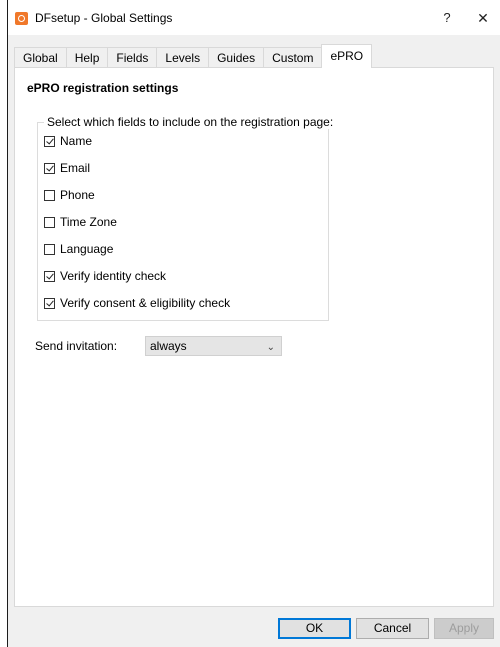  I want to click on field-label: Time Zone, so click(88, 222).